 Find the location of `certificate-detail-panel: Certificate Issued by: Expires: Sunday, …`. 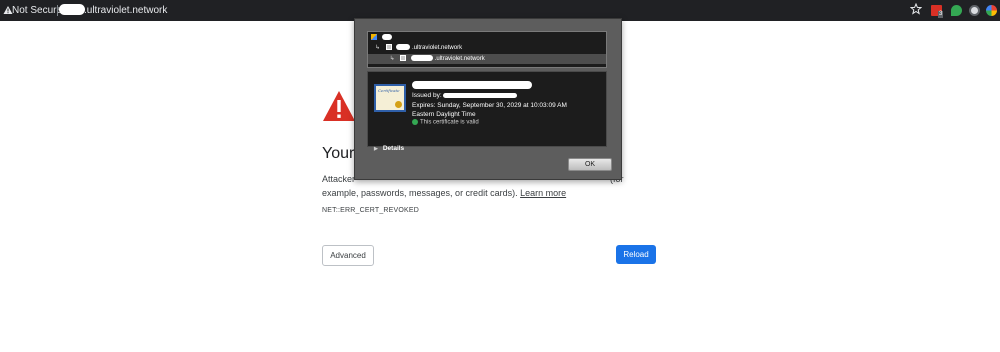

certificate-detail-panel: Certificate Issued by: Expires: Sunday, … is located at coordinates (487, 111).